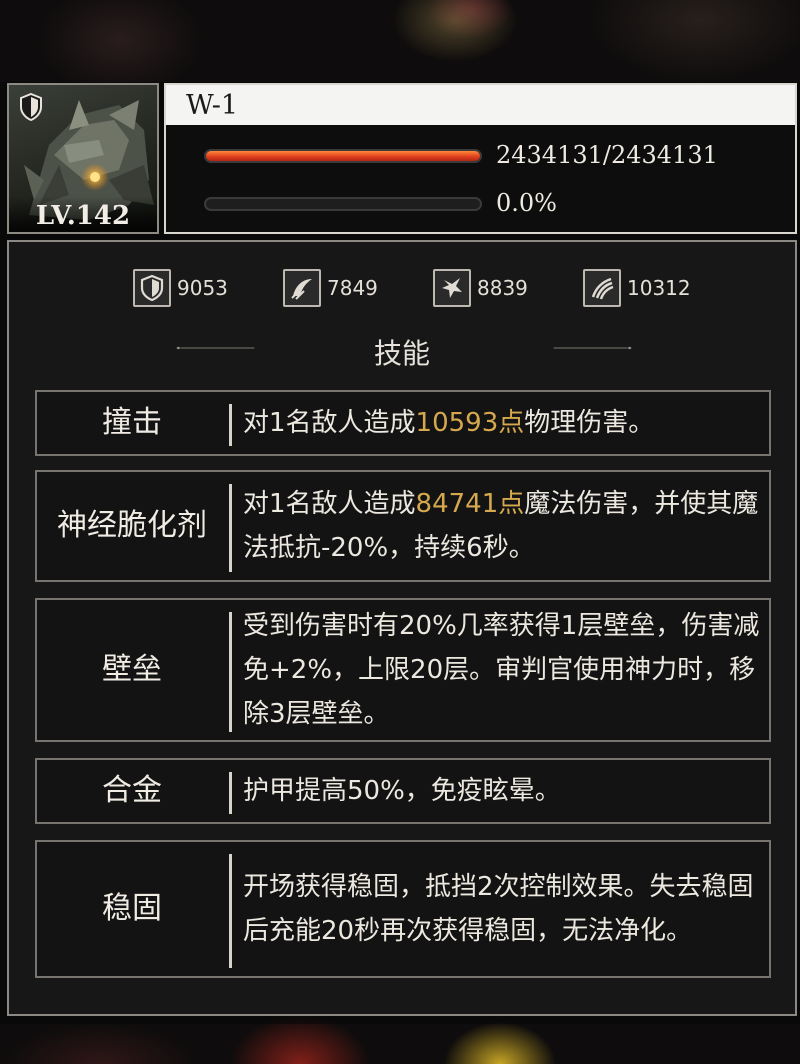 This screenshot has width=800, height=1064. What do you see at coordinates (501, 526) in the screenshot?
I see `skill-description: 对1名敌人造成84741点魔法伤害，并使其魔法抵抗-20%，持续6秒。` at bounding box center [501, 526].